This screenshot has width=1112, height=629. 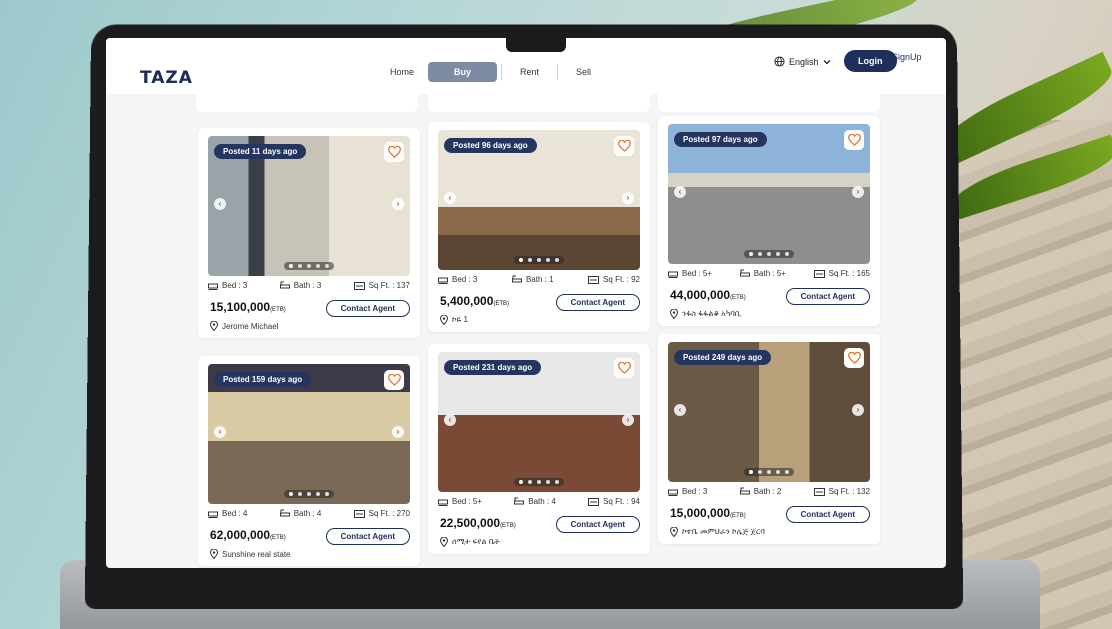 What do you see at coordinates (300, 285) in the screenshot?
I see `bath-count: Bath : 3` at bounding box center [300, 285].